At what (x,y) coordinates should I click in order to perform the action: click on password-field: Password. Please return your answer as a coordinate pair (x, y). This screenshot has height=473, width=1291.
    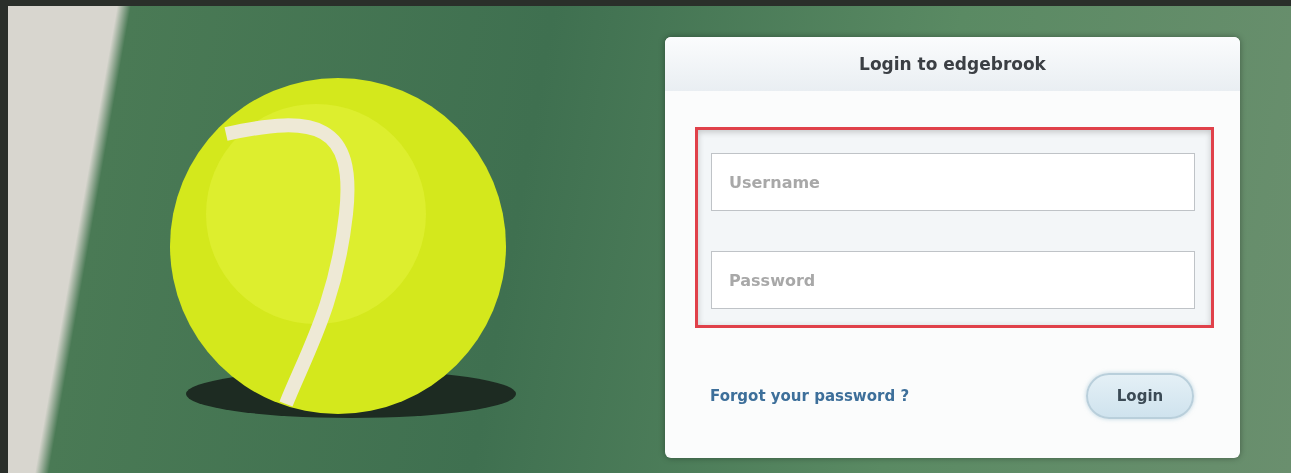
    Looking at the image, I should click on (953, 280).